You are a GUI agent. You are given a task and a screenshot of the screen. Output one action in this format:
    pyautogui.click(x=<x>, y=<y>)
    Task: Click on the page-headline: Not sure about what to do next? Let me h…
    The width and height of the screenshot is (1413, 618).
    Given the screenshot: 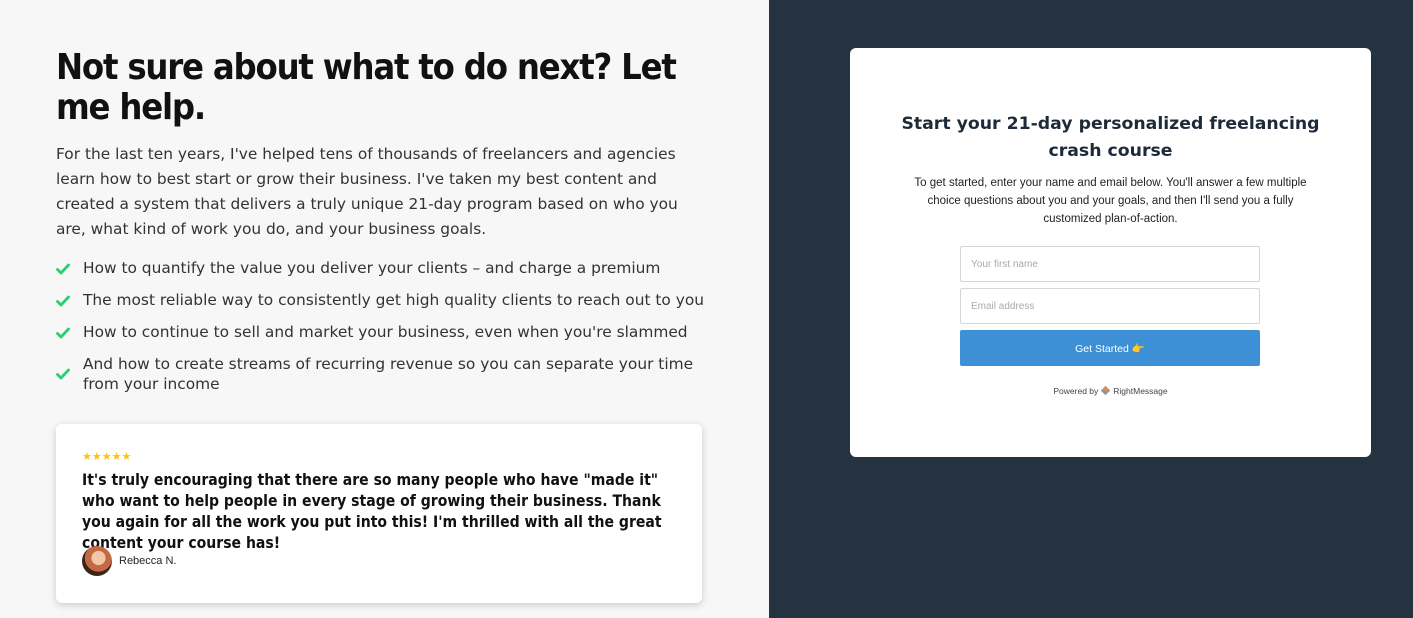 What is the action you would take?
    pyautogui.click(x=366, y=87)
    